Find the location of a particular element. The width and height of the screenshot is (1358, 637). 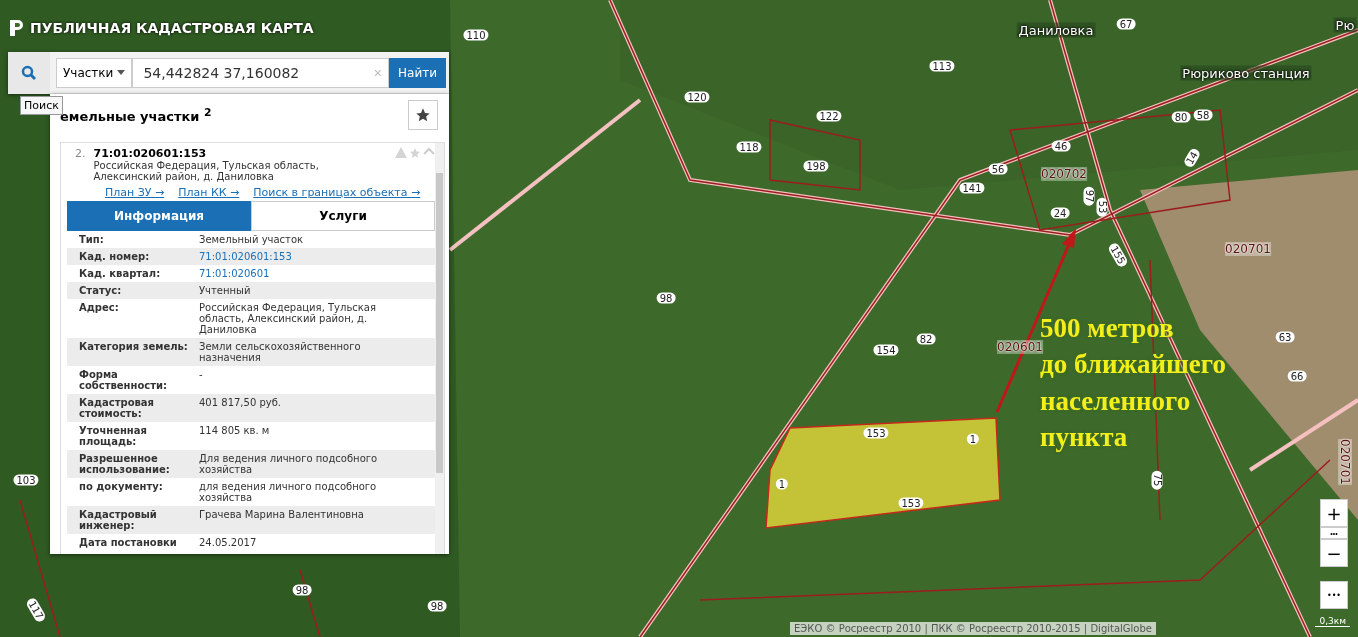

favorite-button is located at coordinates (423, 115).